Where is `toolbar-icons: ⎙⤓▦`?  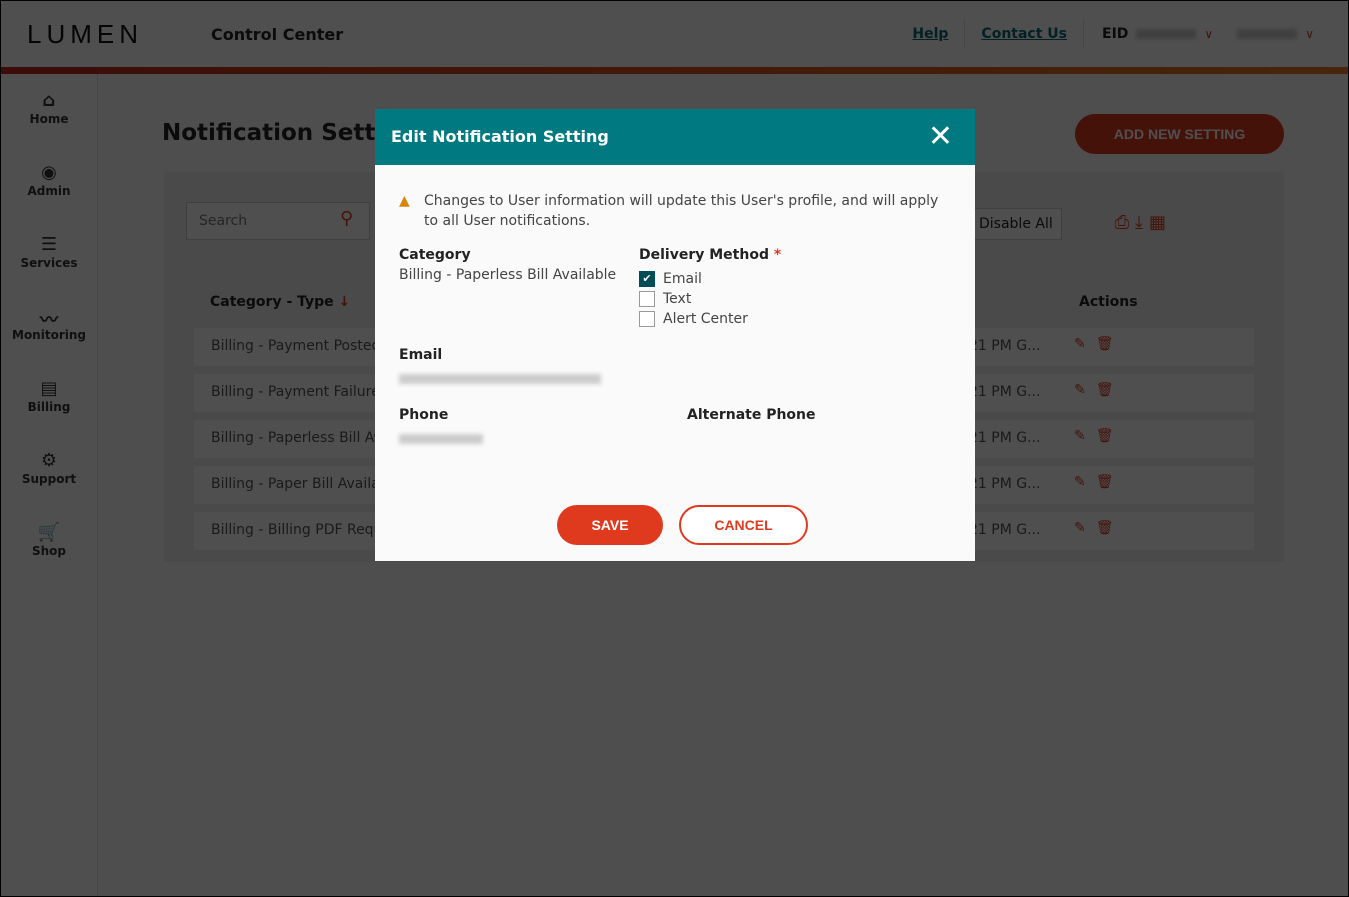
toolbar-icons: ⎙⤓▦ is located at coordinates (1143, 222).